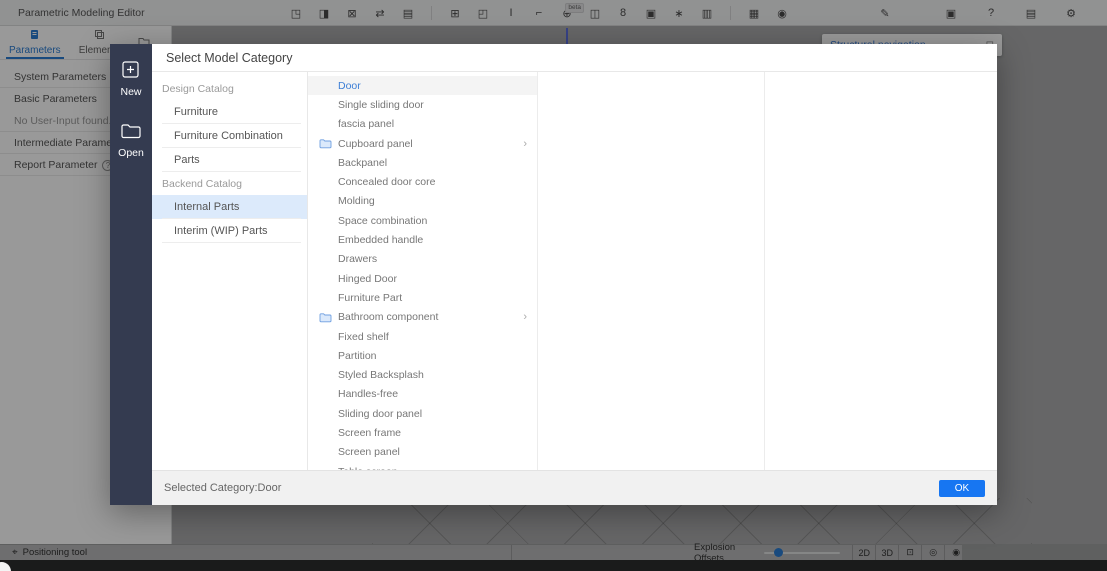 Image resolution: width=1107 pixels, height=571 pixels. I want to click on category-item-label: Cupboard panel, so click(375, 143).